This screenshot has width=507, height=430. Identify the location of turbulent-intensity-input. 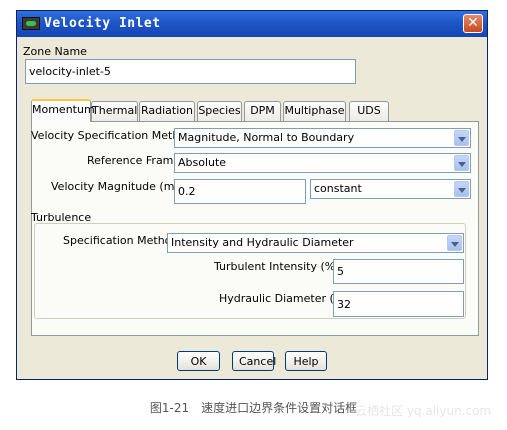
(398, 271).